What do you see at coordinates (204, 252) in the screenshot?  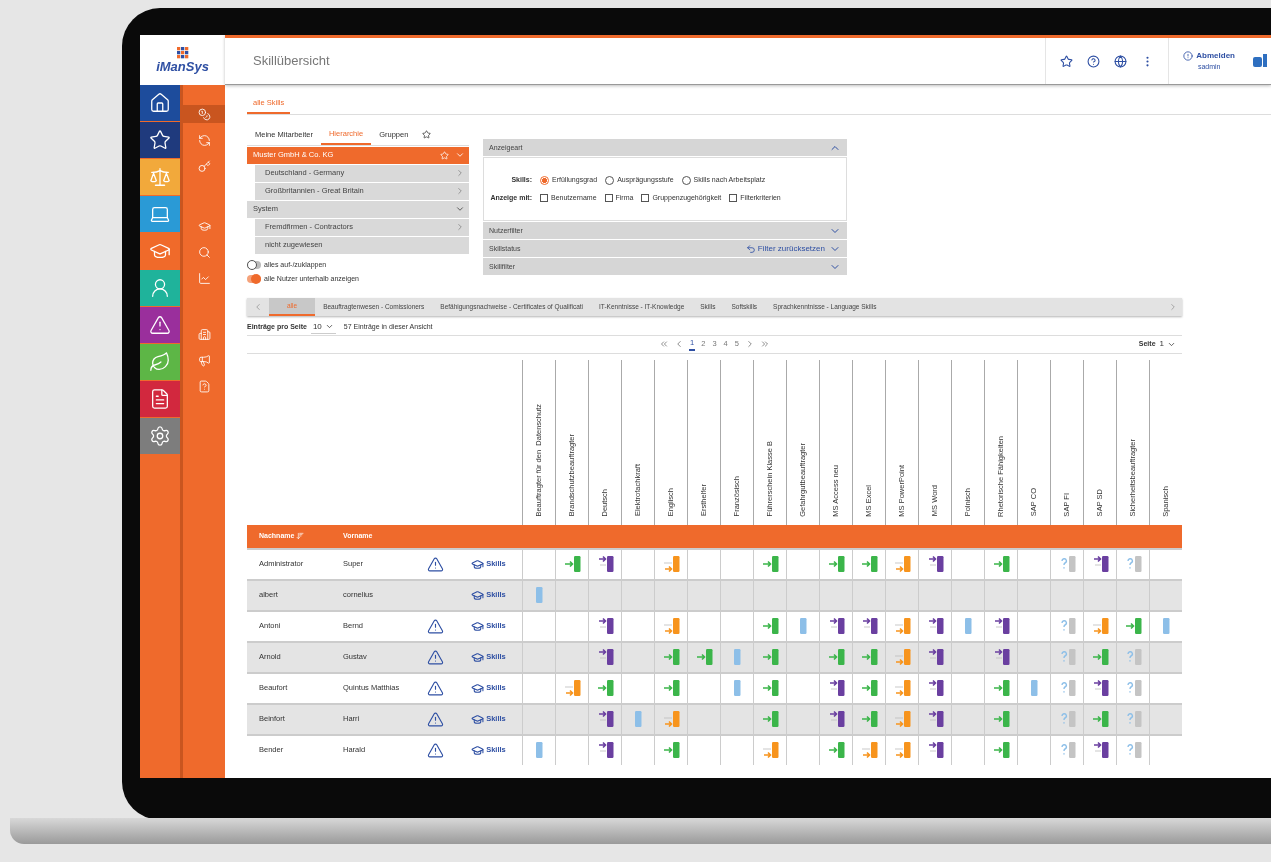 I see `search-icon` at bounding box center [204, 252].